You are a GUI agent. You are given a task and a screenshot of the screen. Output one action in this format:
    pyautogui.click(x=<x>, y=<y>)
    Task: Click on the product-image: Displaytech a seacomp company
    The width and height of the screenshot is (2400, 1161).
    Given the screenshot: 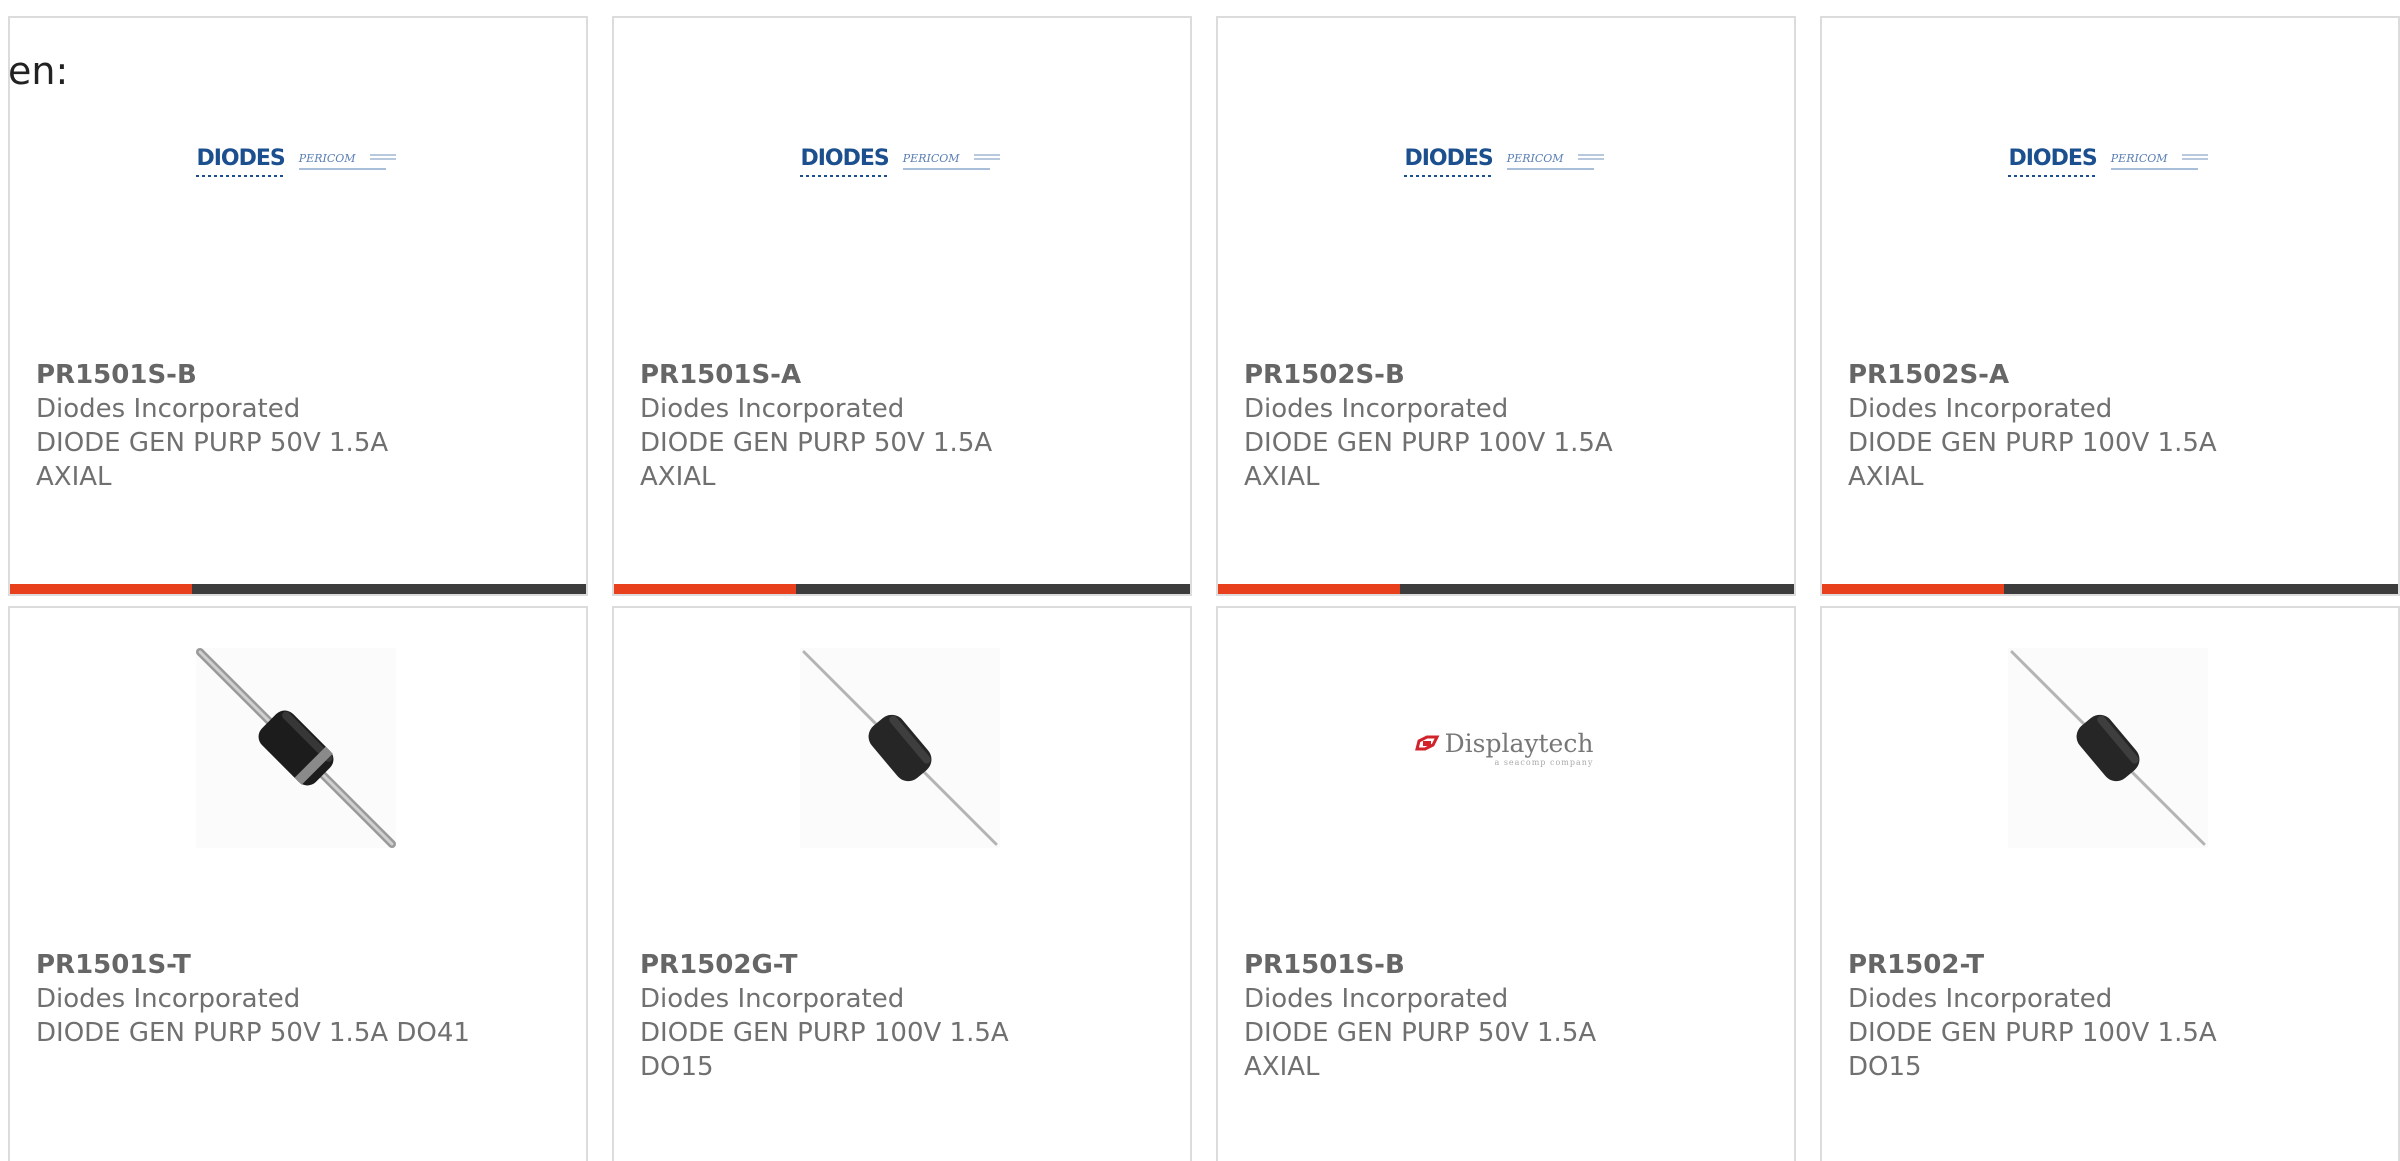 What is the action you would take?
    pyautogui.click(x=1504, y=748)
    